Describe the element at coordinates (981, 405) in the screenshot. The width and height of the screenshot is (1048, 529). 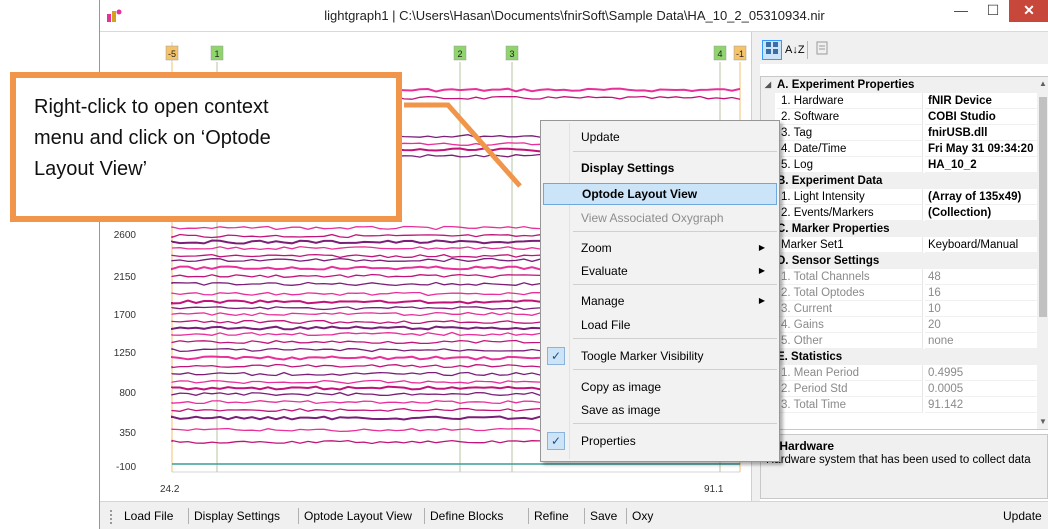
I see `property-value: 91.142` at that location.